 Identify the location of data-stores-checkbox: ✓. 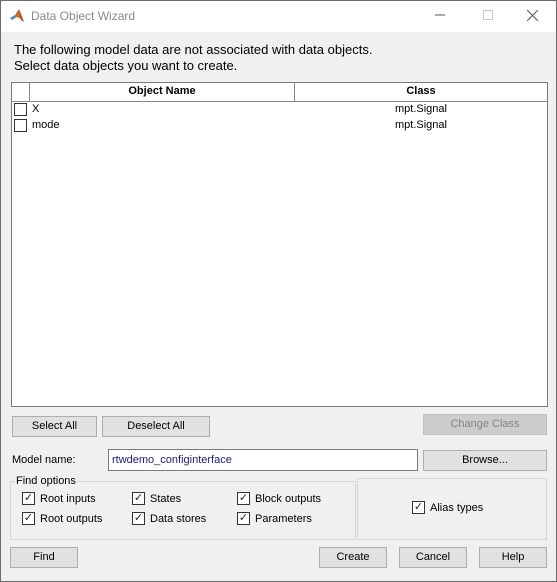
(138, 518).